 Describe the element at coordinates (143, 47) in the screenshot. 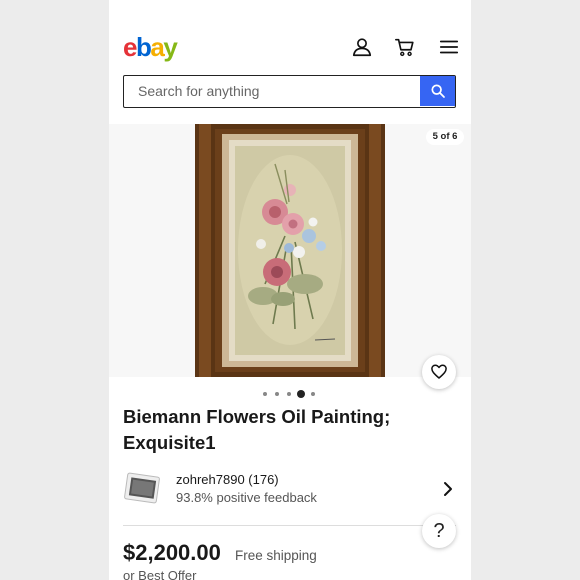

I see `logo-letter: b` at that location.